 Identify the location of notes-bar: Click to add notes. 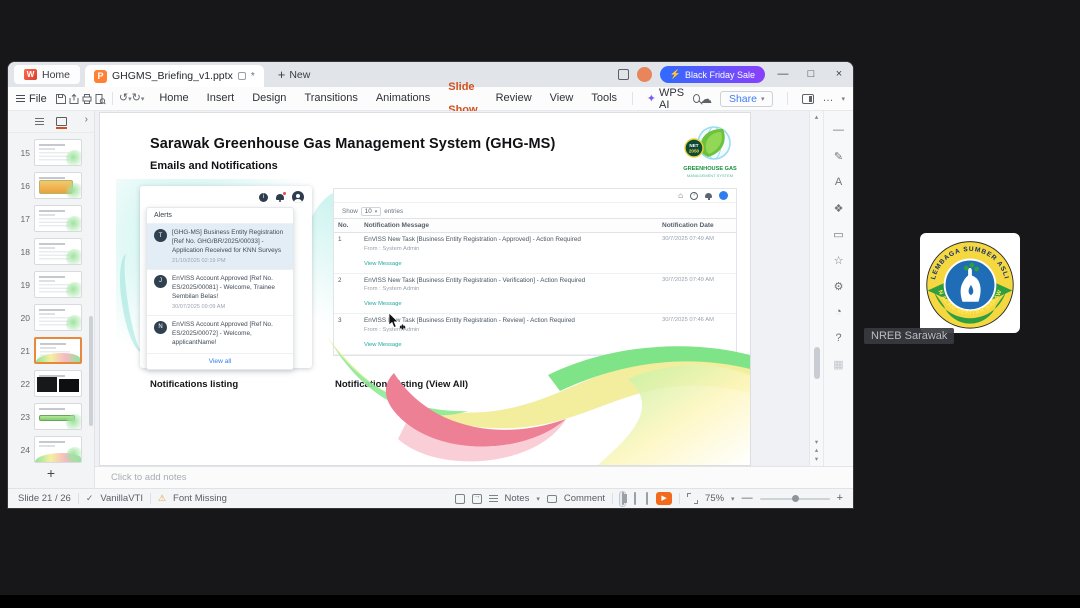
(474, 477).